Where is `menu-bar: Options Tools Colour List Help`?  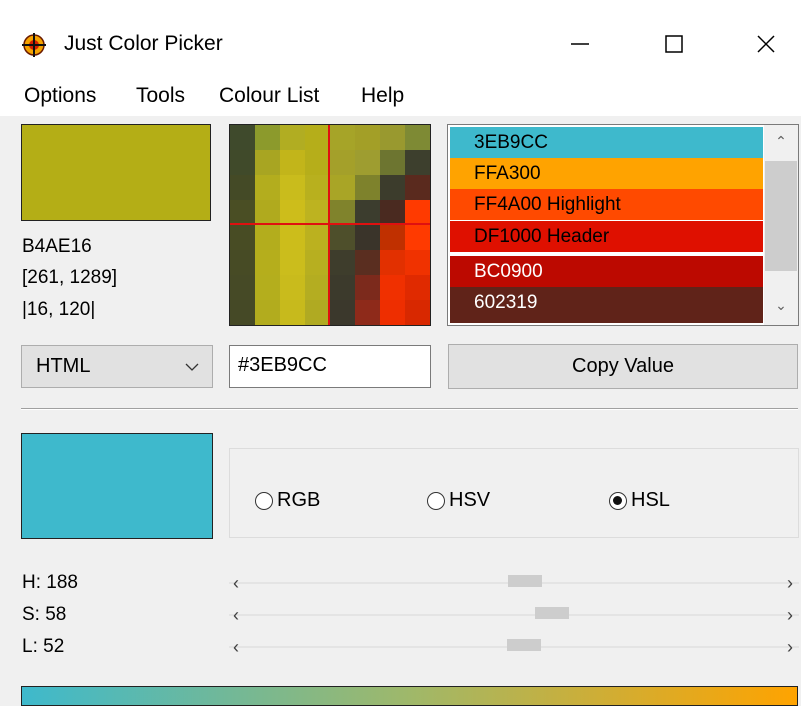
menu-bar: Options Tools Colour List Help is located at coordinates (400, 96).